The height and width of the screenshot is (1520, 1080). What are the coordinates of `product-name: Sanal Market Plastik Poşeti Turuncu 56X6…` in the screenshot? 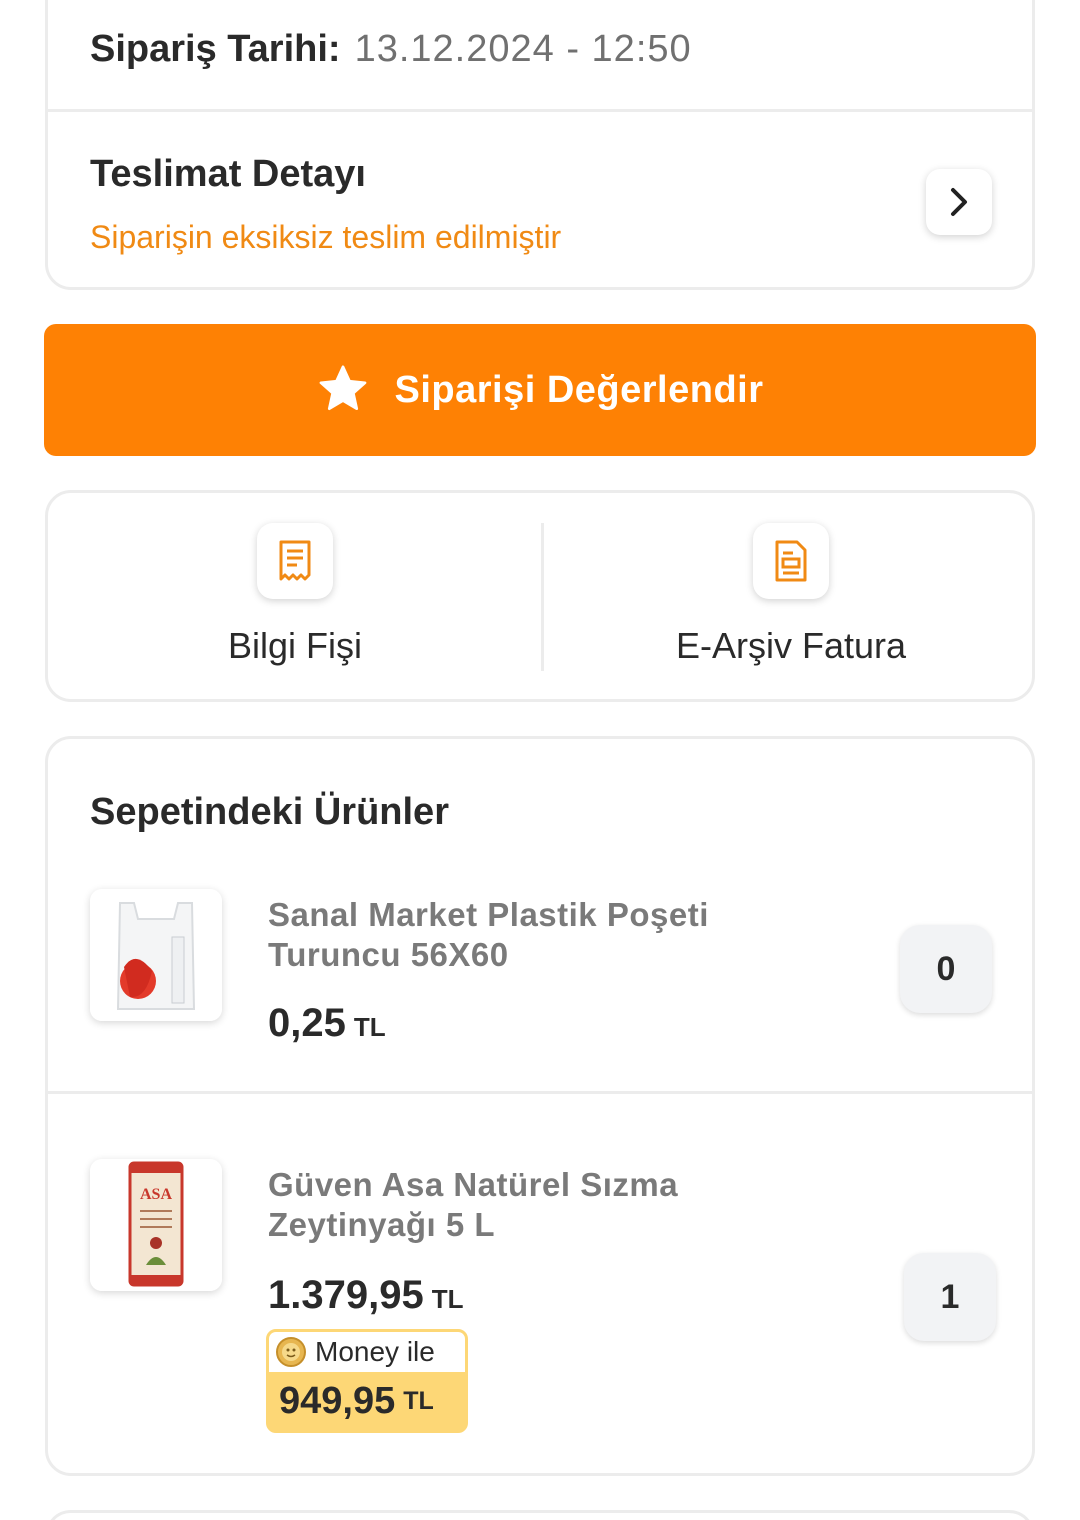 It's located at (488, 934).